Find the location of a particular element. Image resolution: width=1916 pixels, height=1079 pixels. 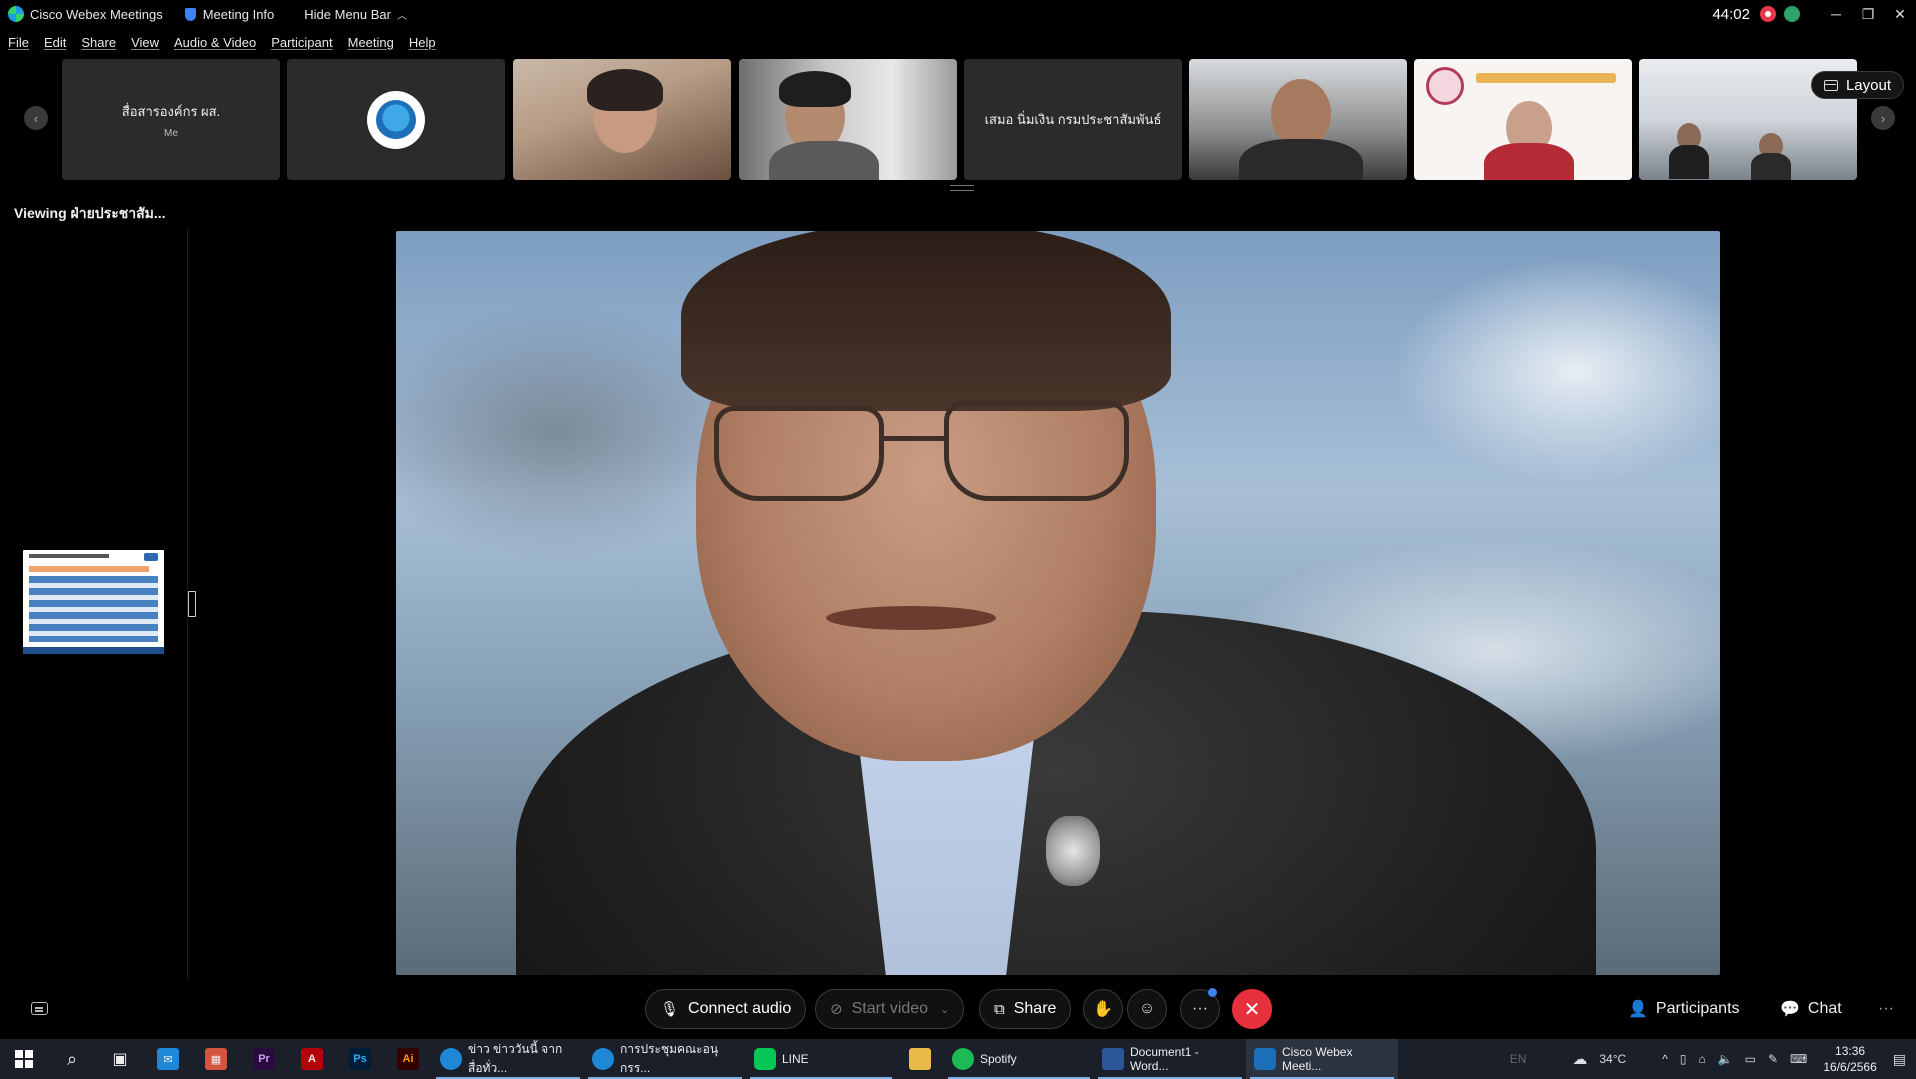

notification-icon: ▤ is located at coordinates (1899, 1059).